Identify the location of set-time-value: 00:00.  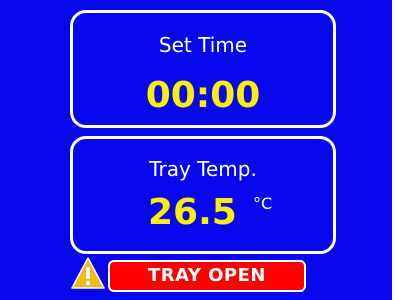
(203, 95).